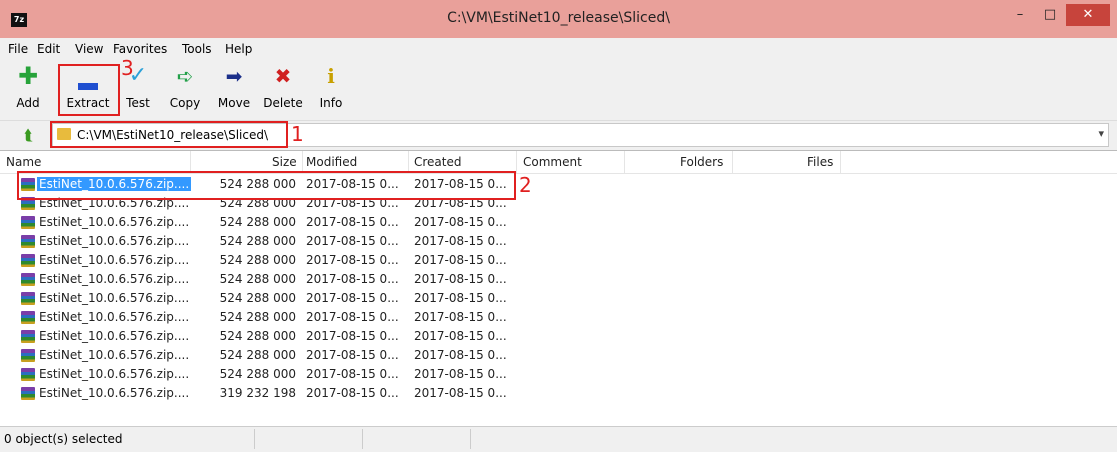 This screenshot has width=1117, height=452. I want to click on column-created: Created, so click(438, 162).